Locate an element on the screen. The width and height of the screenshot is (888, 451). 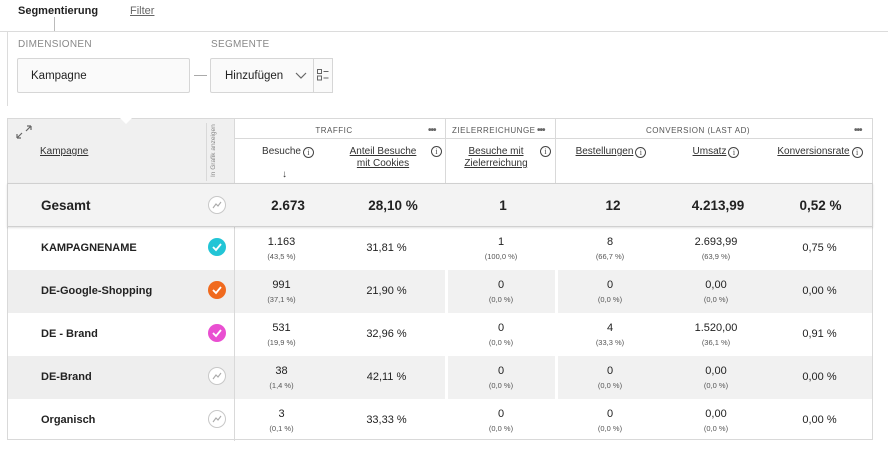
tab-bar: Segmentierung Filter is located at coordinates (444, 16).